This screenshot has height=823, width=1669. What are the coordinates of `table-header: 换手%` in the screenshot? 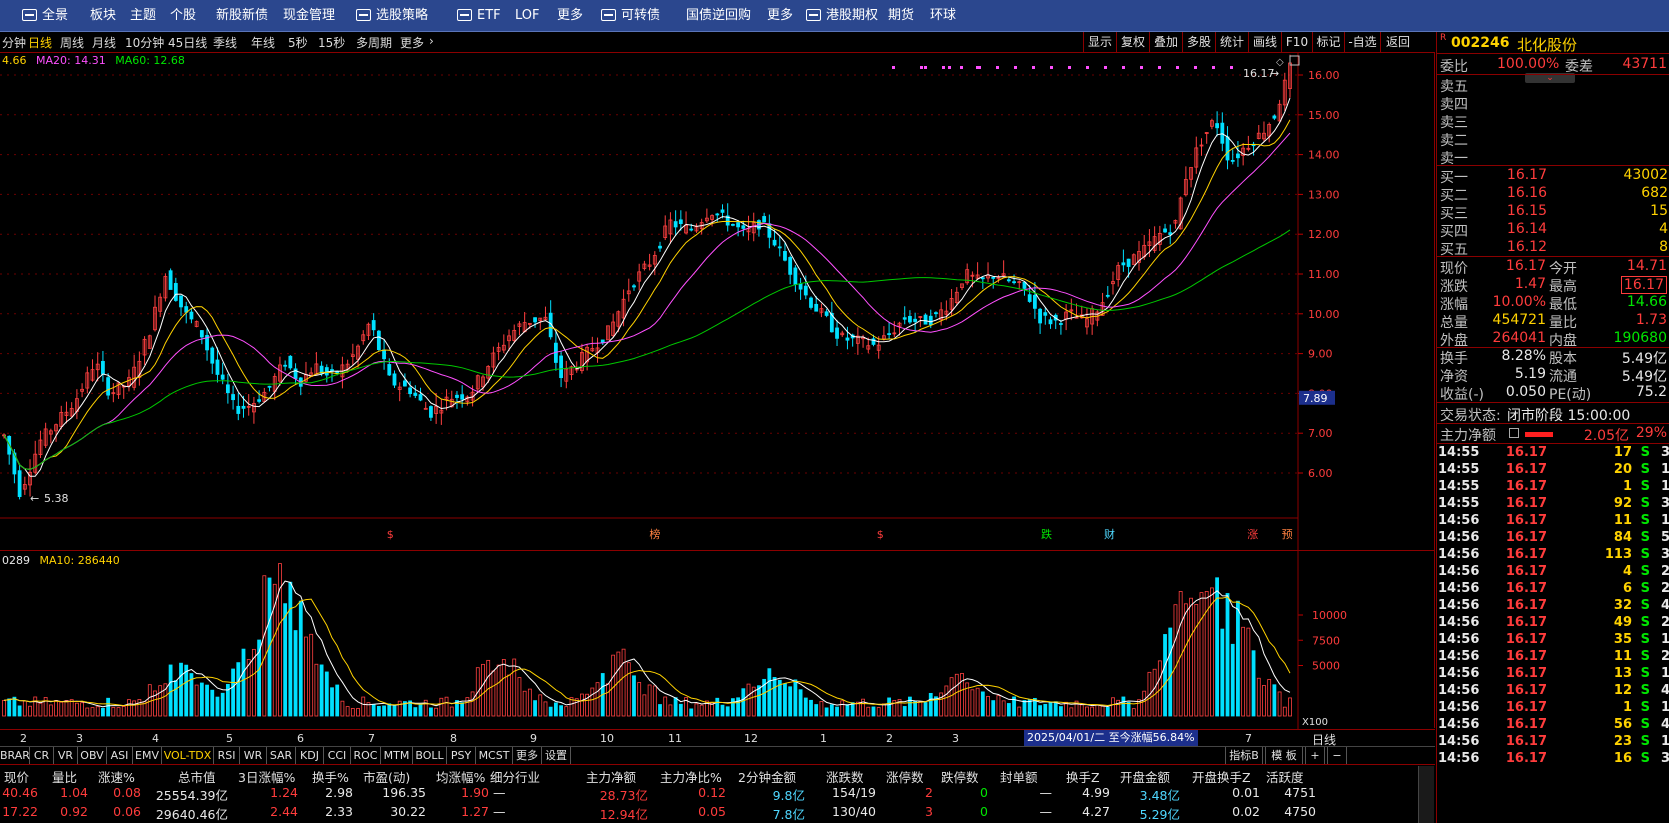 It's located at (330, 776).